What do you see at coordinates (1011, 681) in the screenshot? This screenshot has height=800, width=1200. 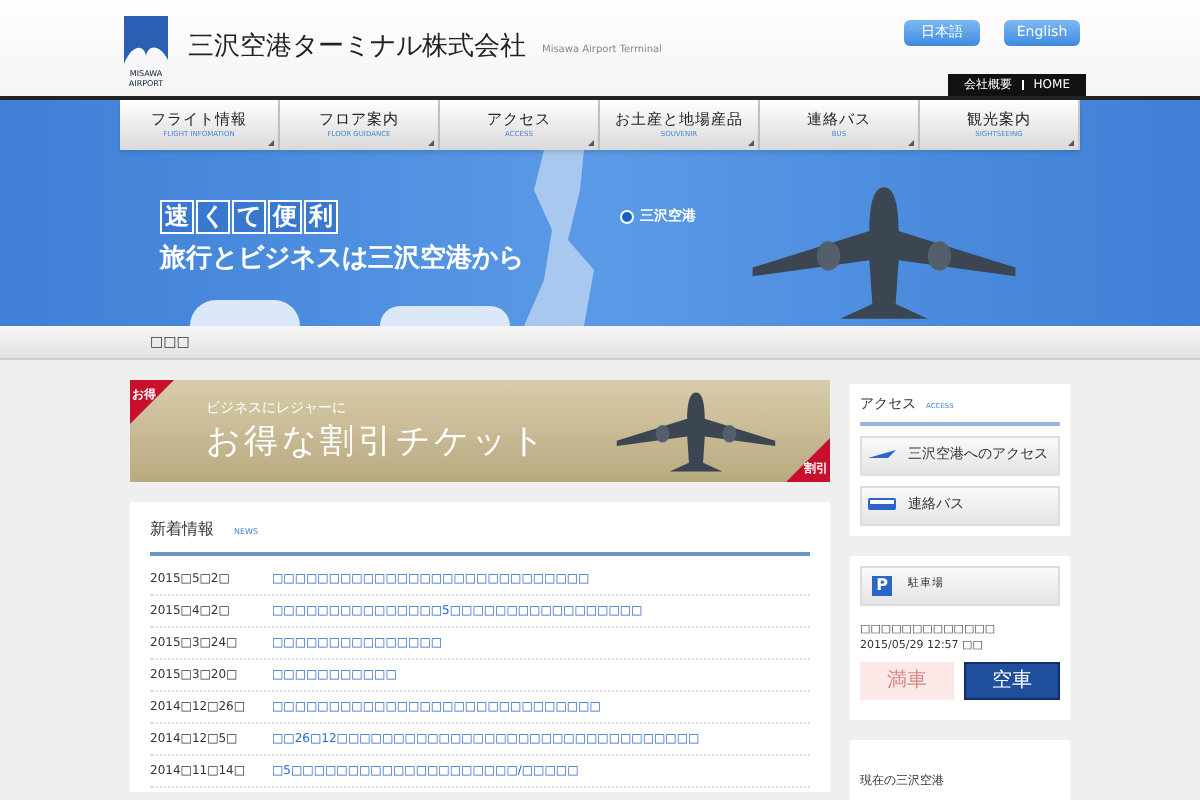 I see `parking-status: 空車` at bounding box center [1011, 681].